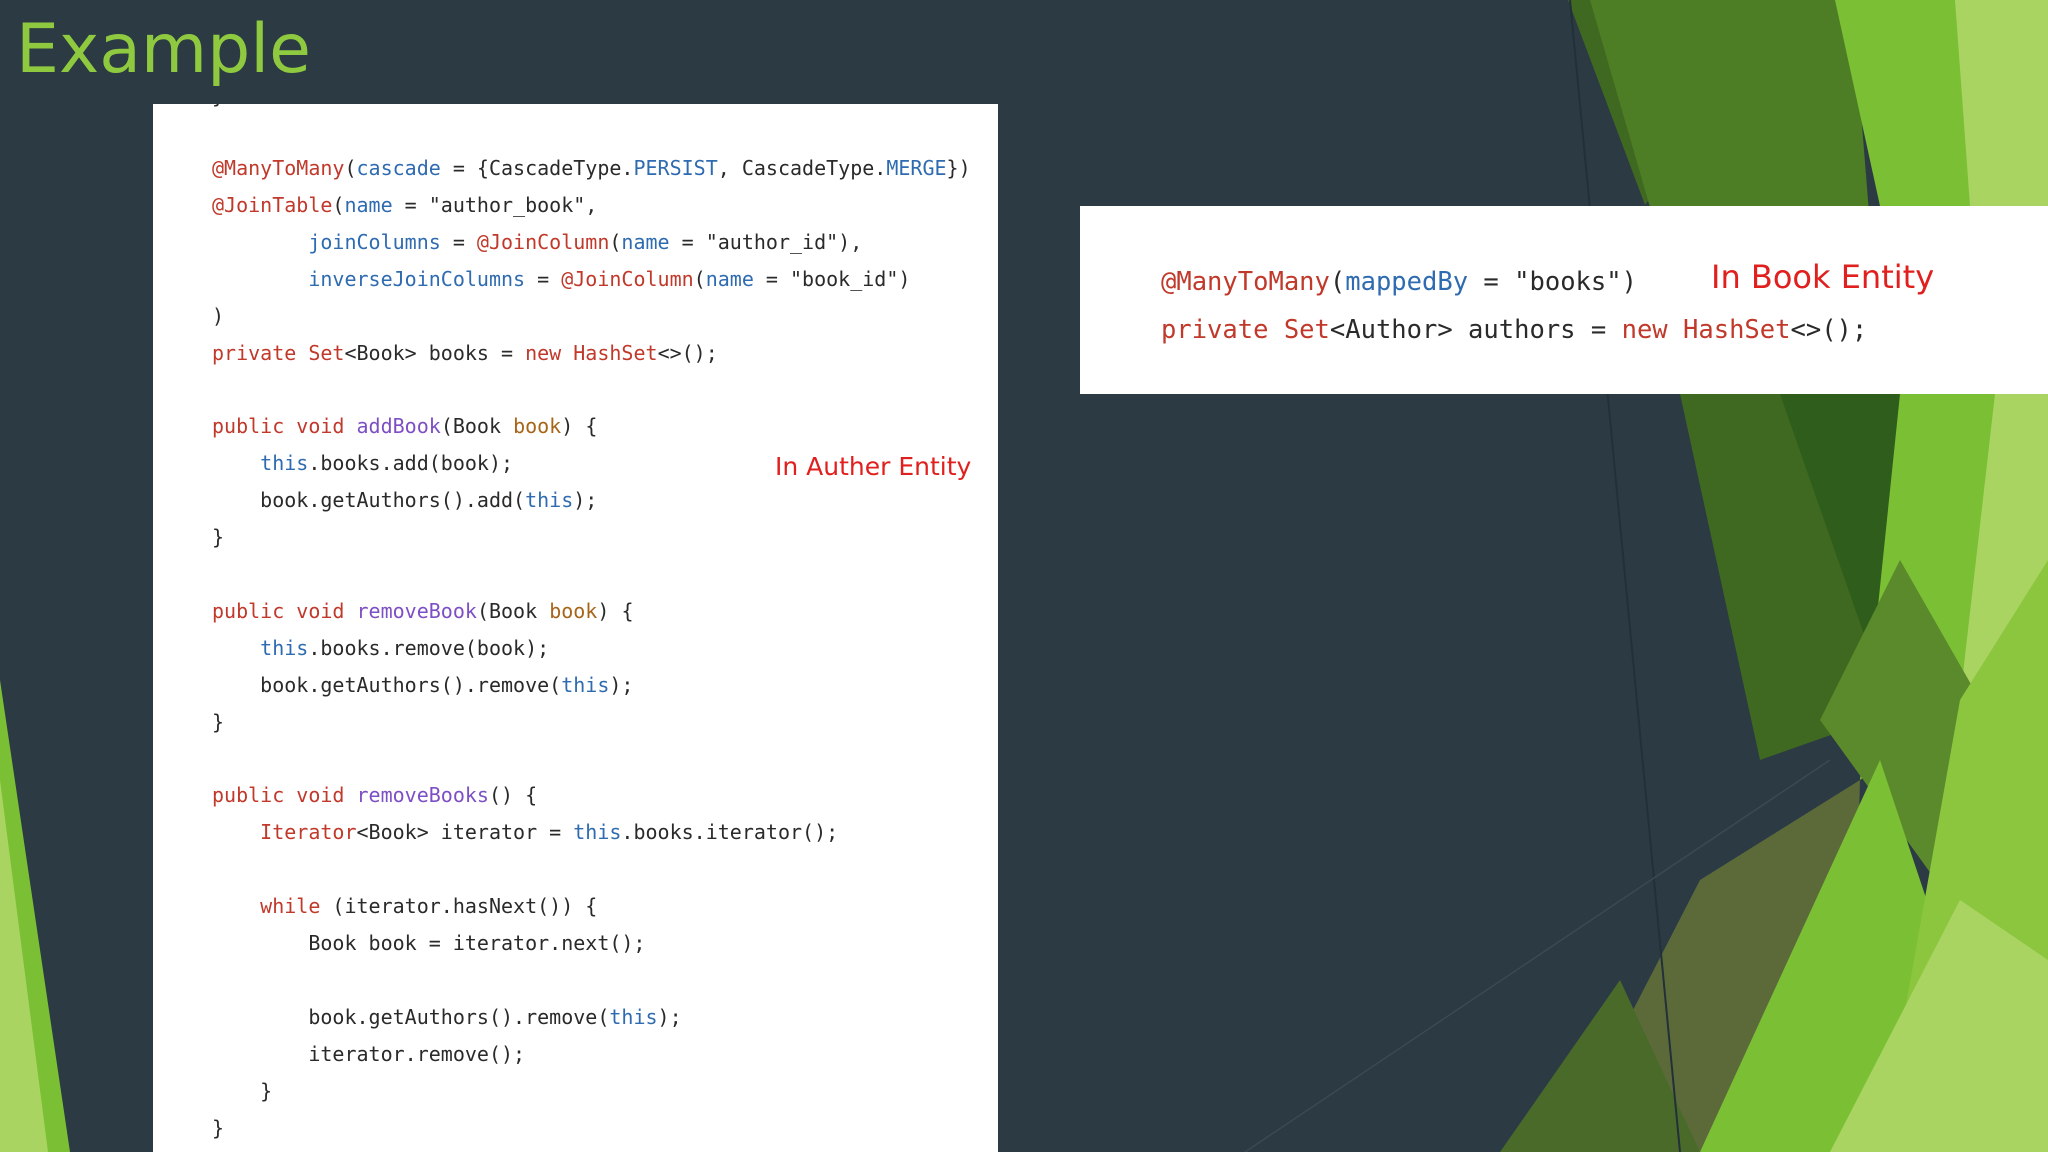 Image resolution: width=2048 pixels, height=1152 pixels. I want to click on code-token: MERGE, so click(916, 168).